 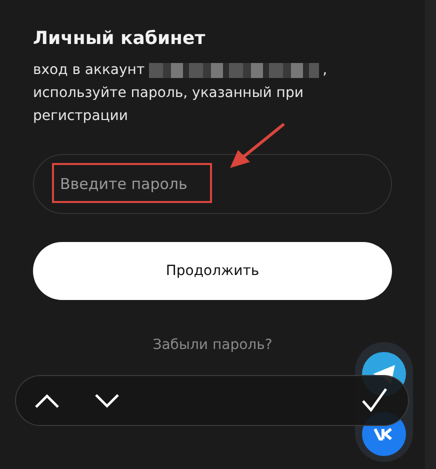 I want to click on password-field: Введите пароль, so click(x=212, y=184).